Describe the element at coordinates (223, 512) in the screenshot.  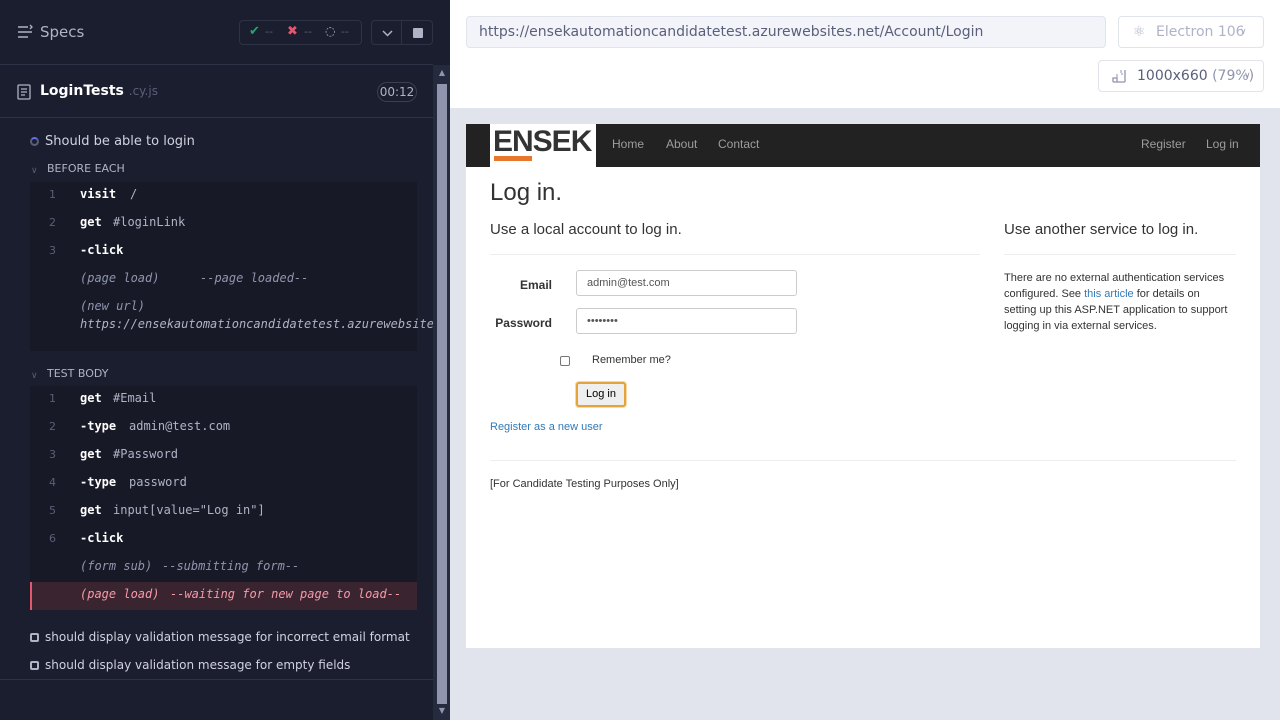
I see `command-row: 5 get input[value="Log in"]` at that location.